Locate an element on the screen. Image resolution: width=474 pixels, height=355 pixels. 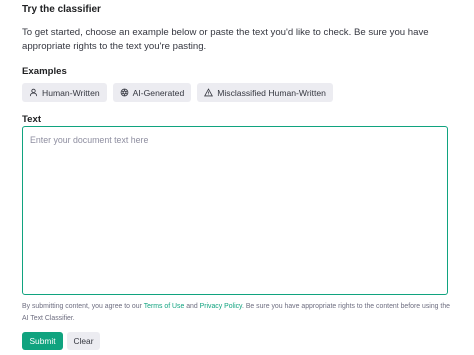
disclaimer-and: and is located at coordinates (192, 306).